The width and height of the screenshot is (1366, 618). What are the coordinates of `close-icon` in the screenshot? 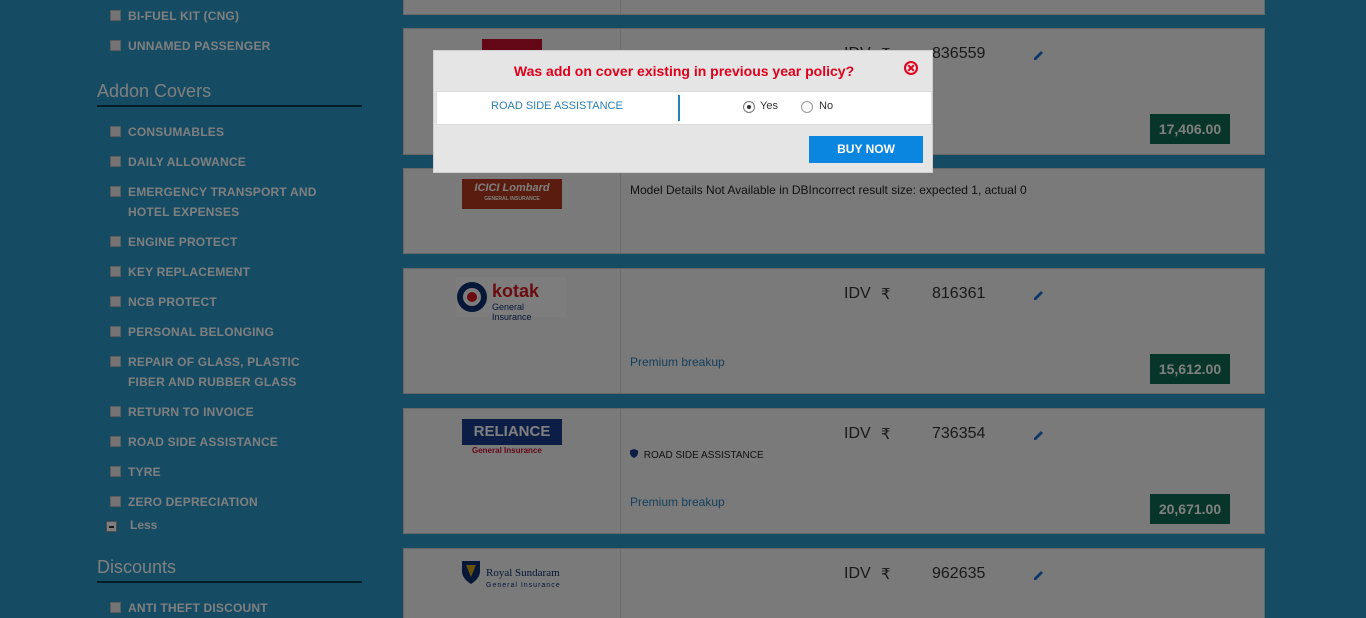 It's located at (911, 68).